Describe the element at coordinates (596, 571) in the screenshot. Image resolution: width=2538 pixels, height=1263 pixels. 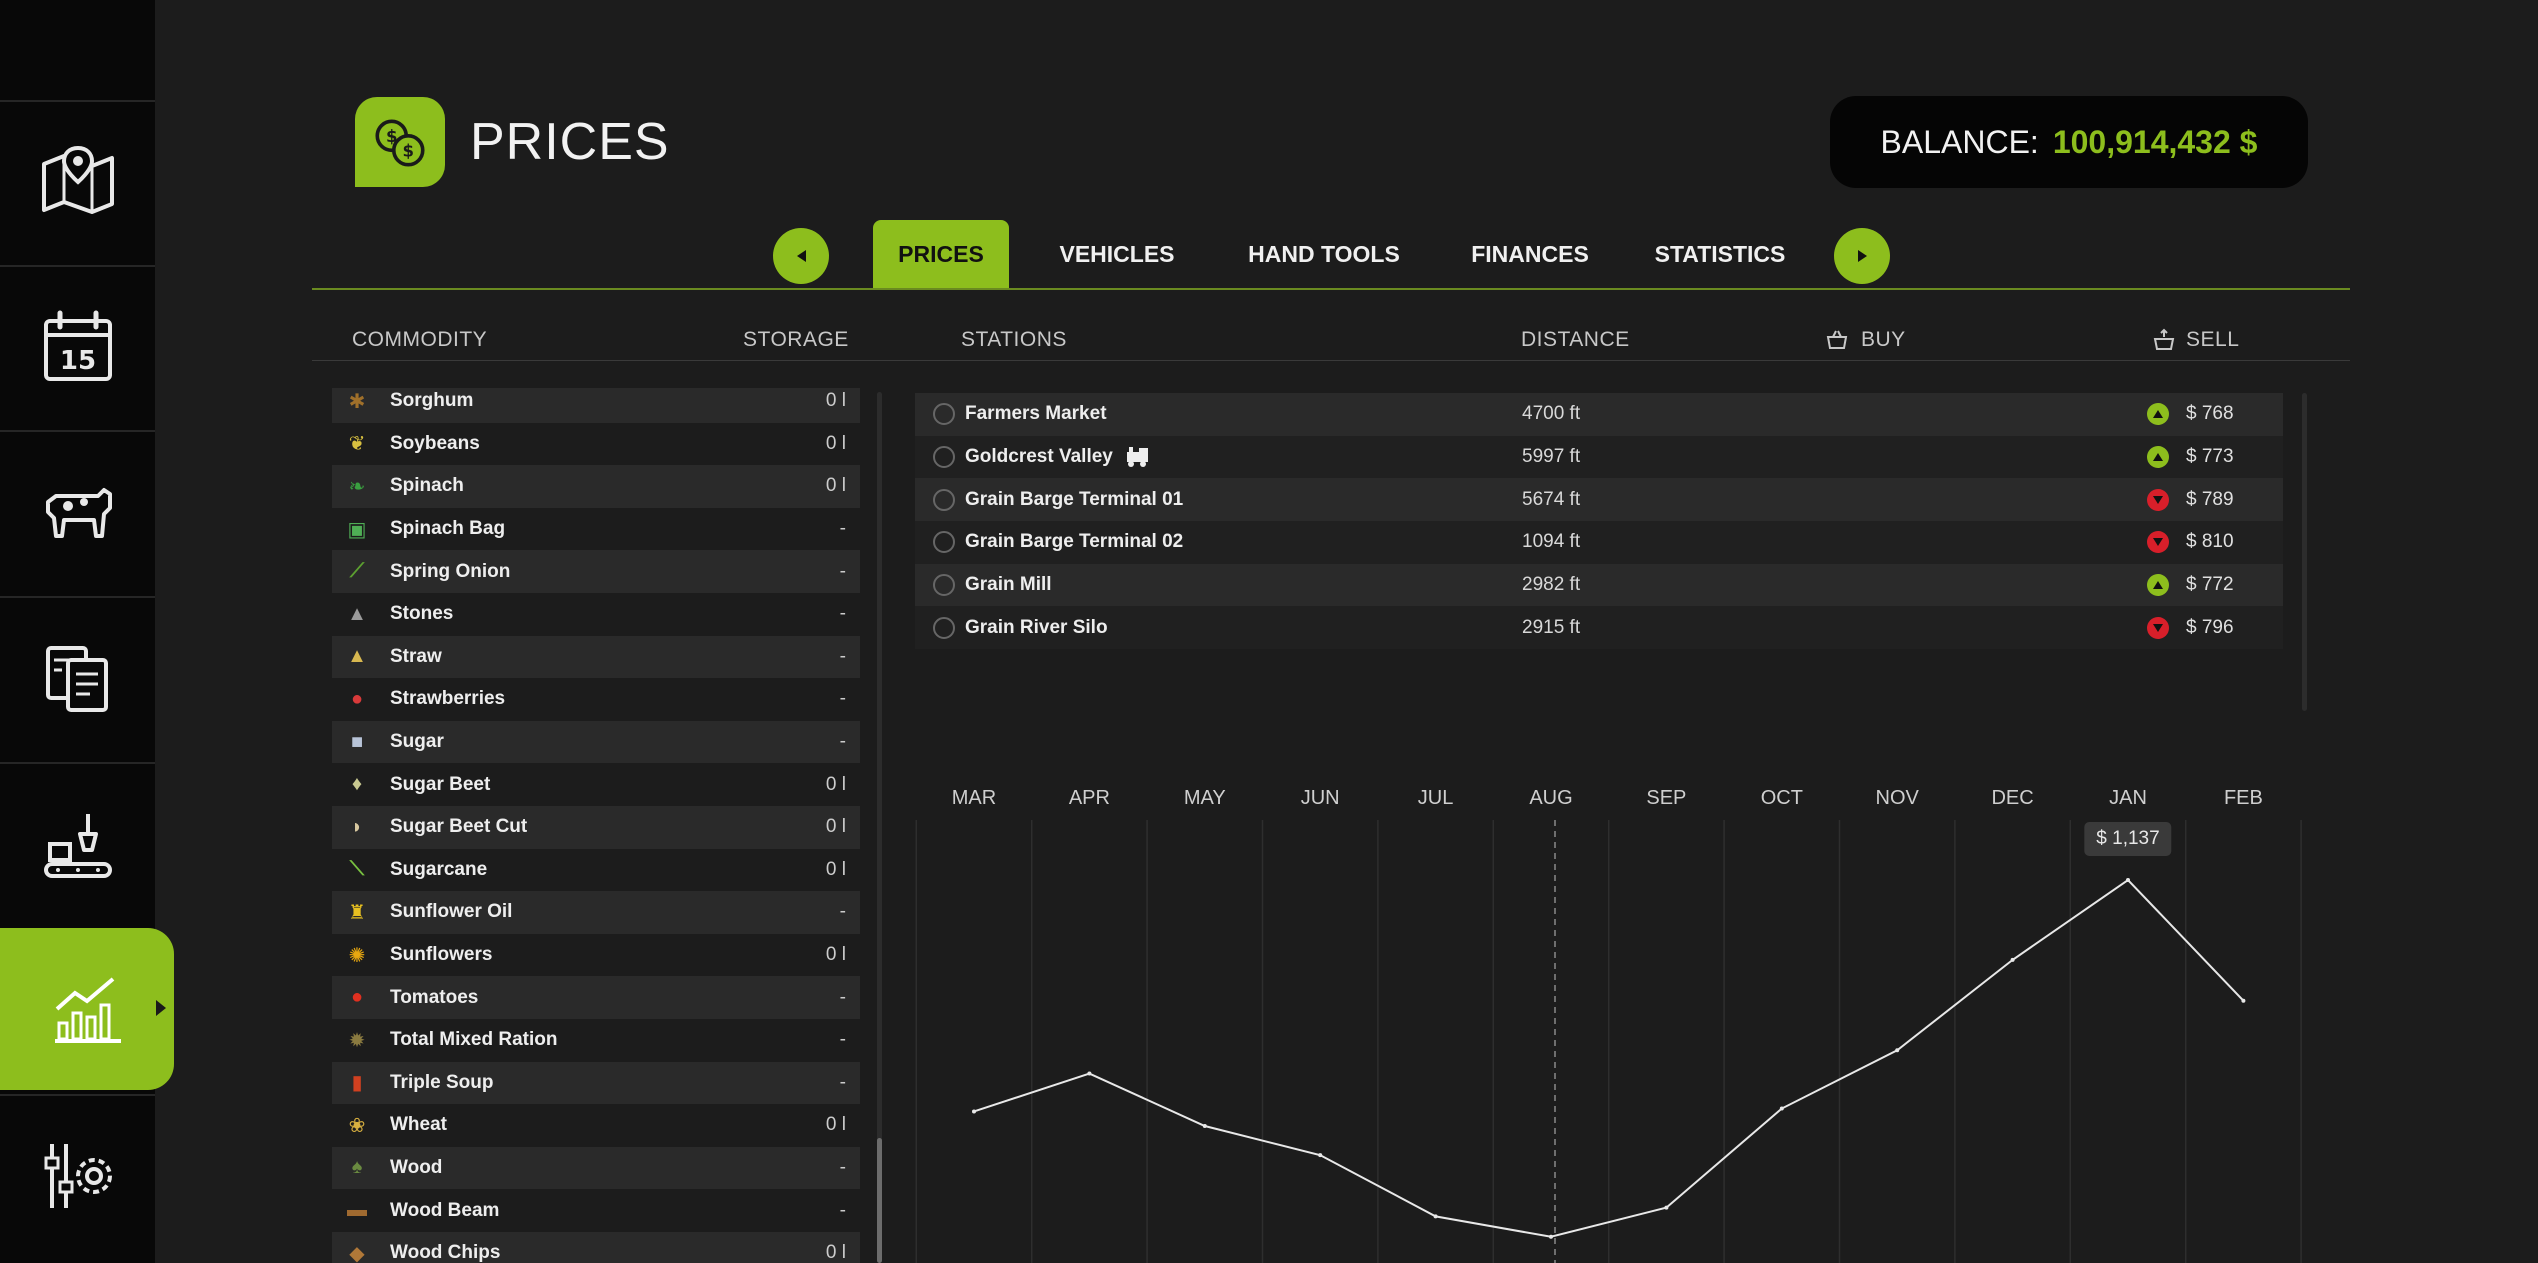
I see `commodity-row: ⟋ Spring Onion -` at that location.